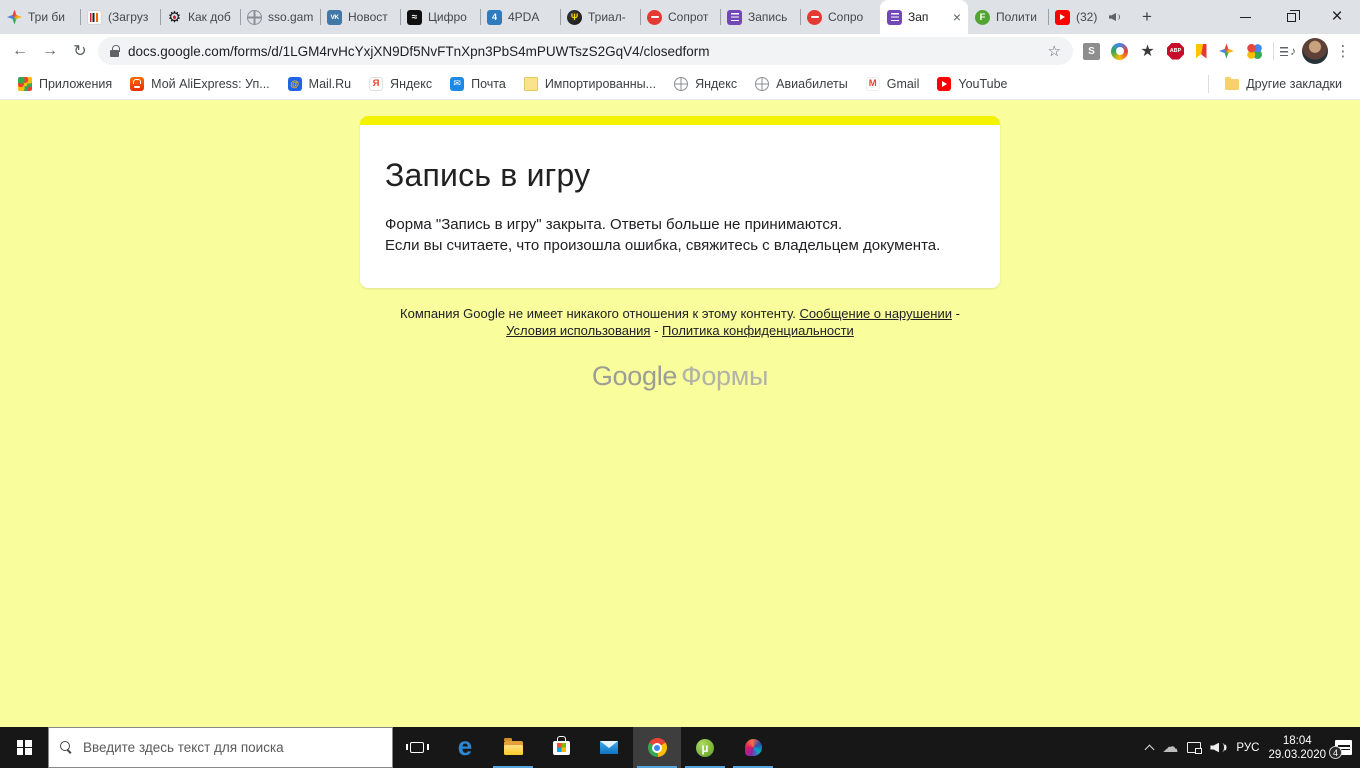  Describe the element at coordinates (1016, 17) in the screenshot. I see `tab-title: Полити` at that location.